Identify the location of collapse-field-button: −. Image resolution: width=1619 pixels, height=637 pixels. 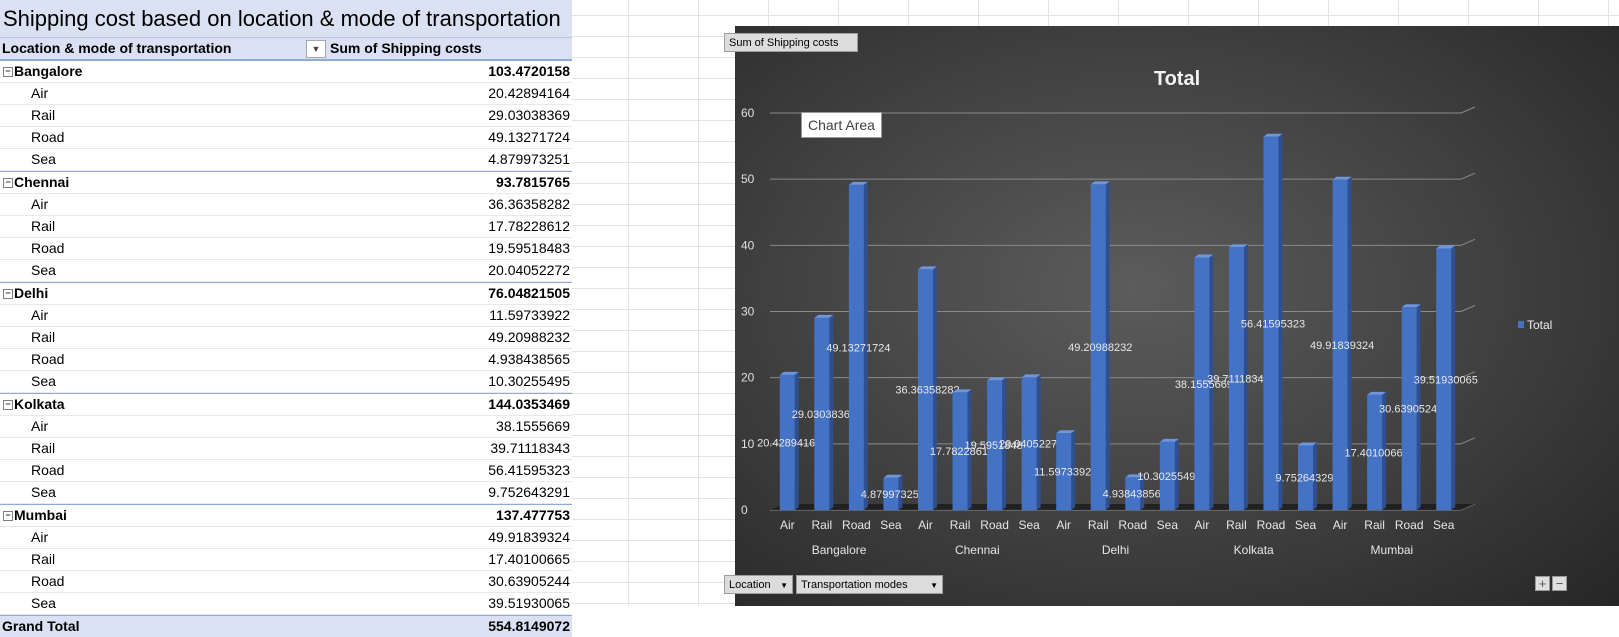
(1559, 583).